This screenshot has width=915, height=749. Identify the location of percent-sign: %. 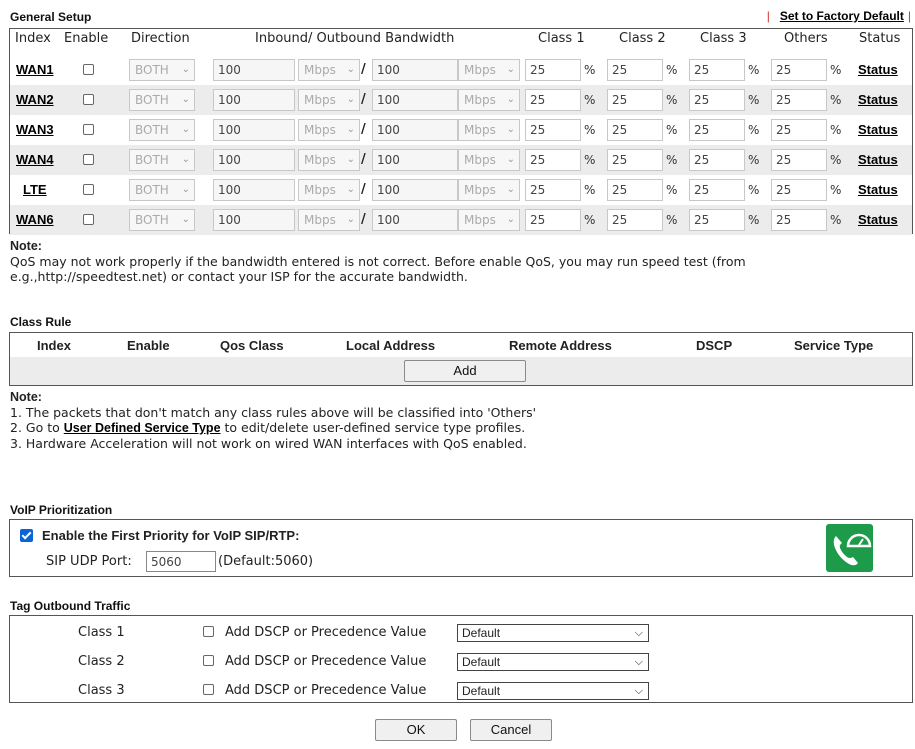
(754, 70).